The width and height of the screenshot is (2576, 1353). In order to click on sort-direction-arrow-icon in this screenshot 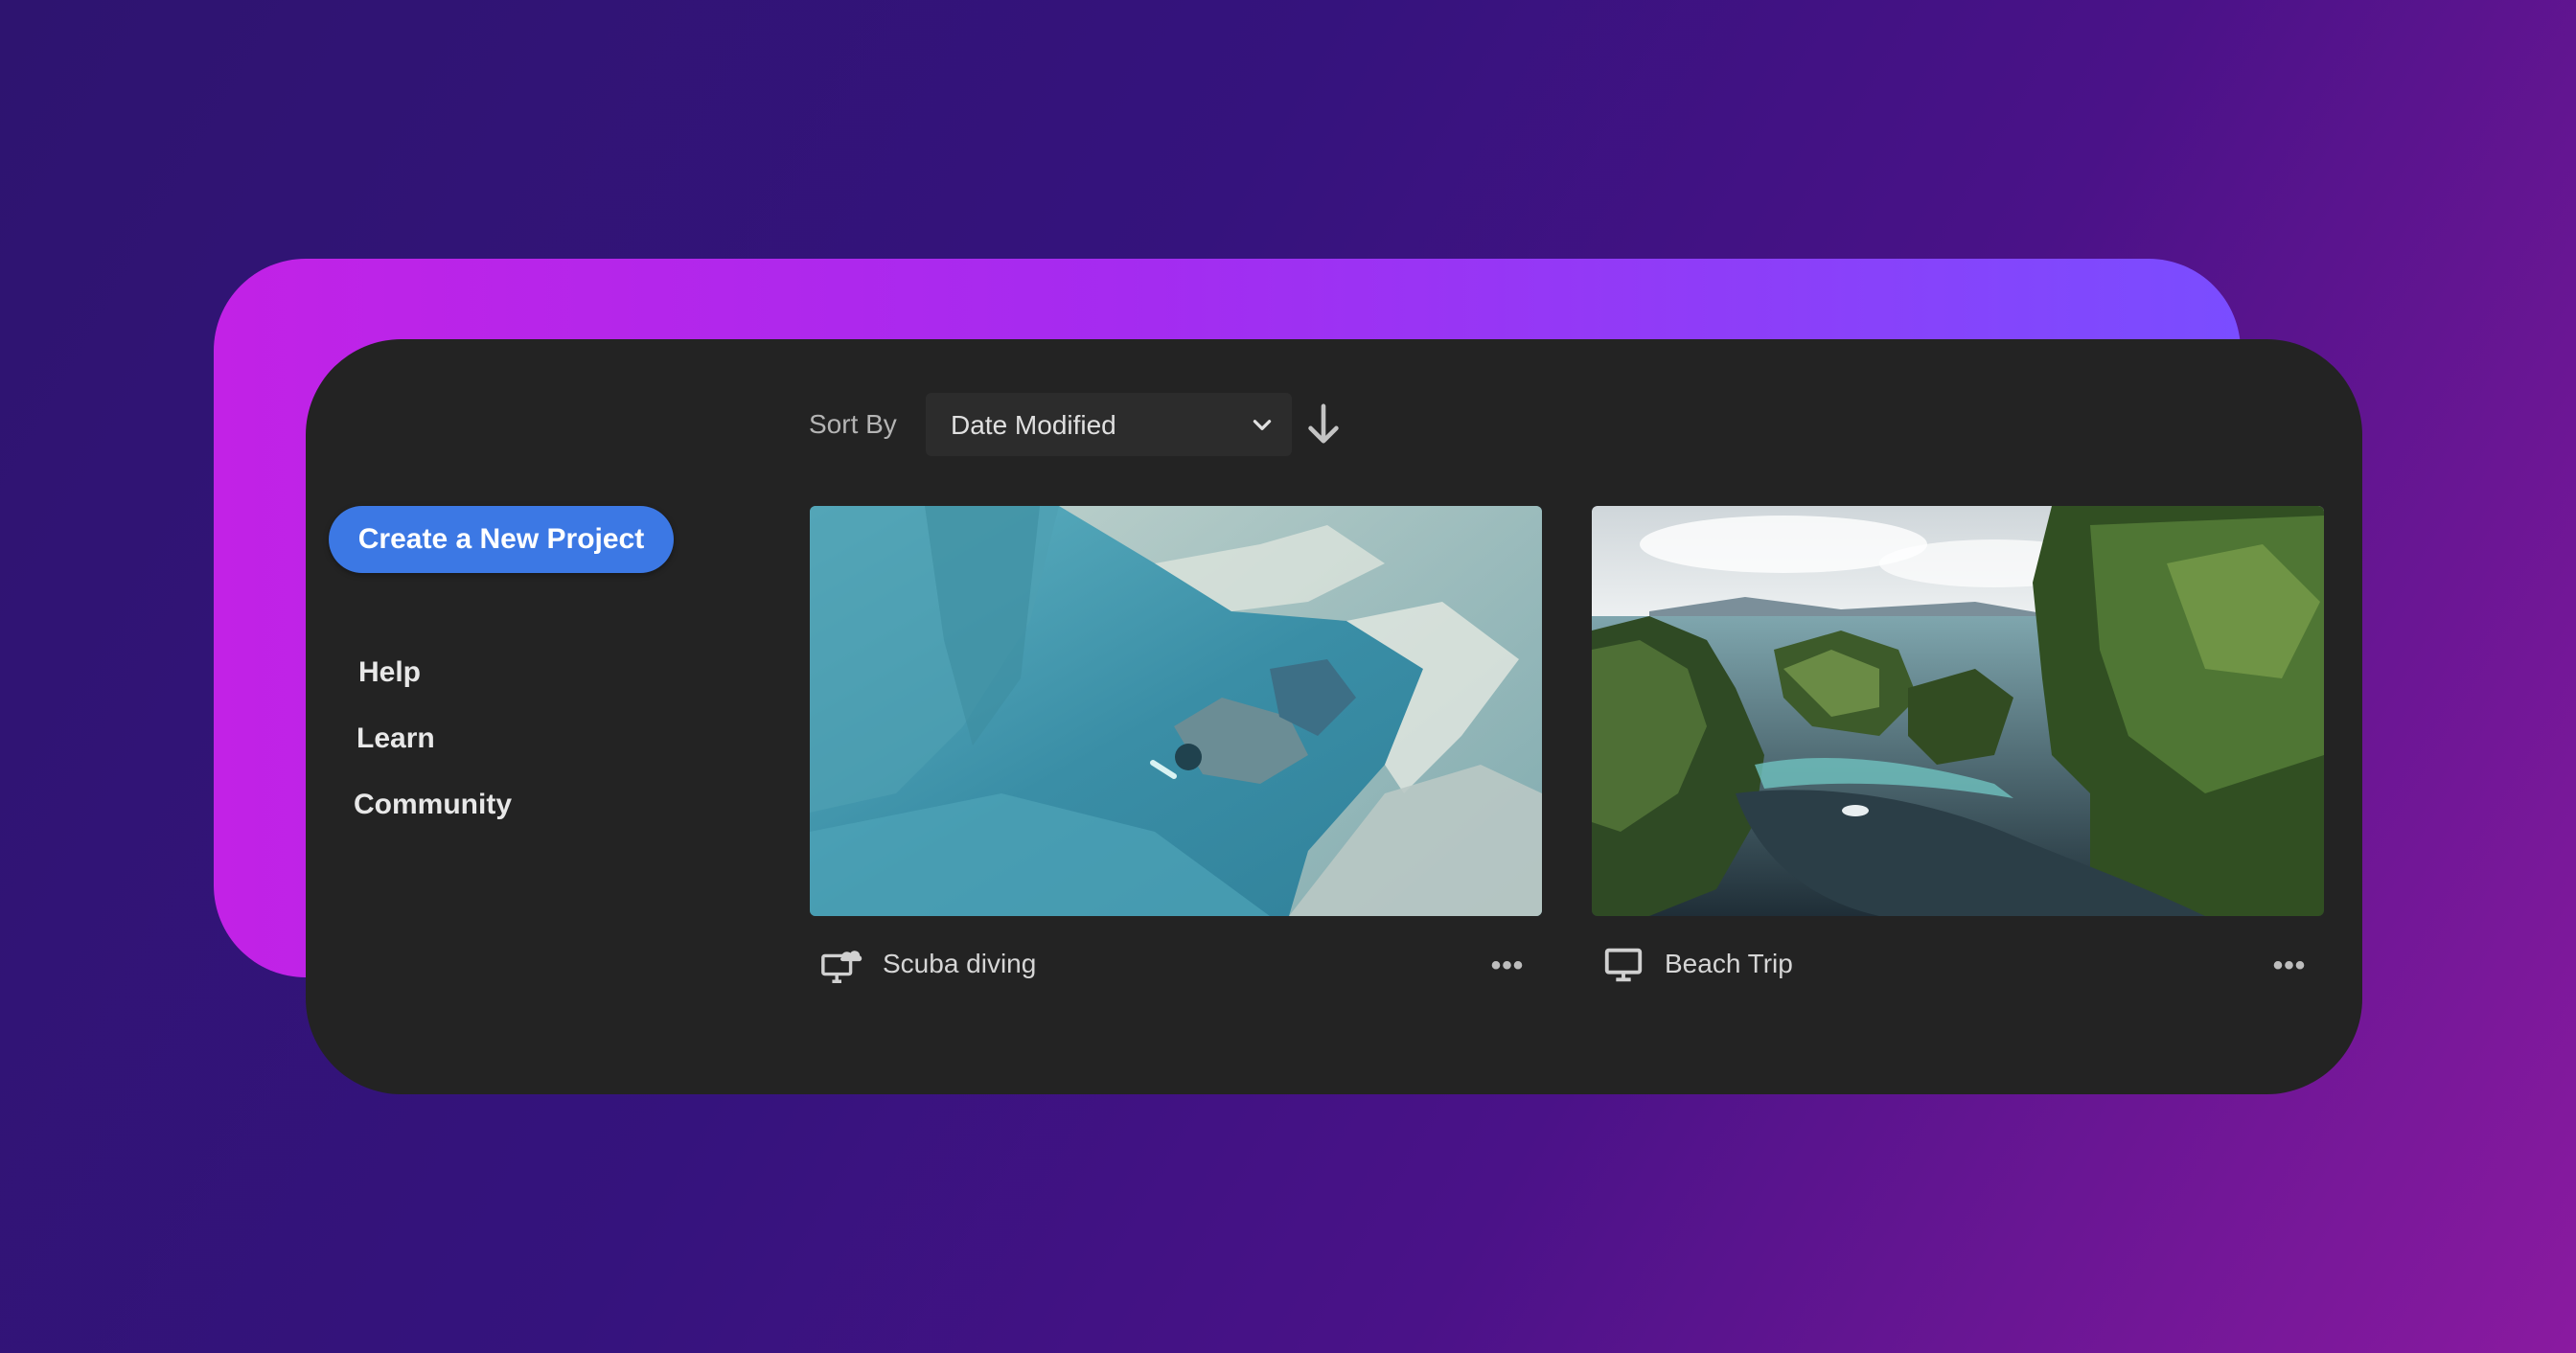, I will do `click(1323, 424)`.